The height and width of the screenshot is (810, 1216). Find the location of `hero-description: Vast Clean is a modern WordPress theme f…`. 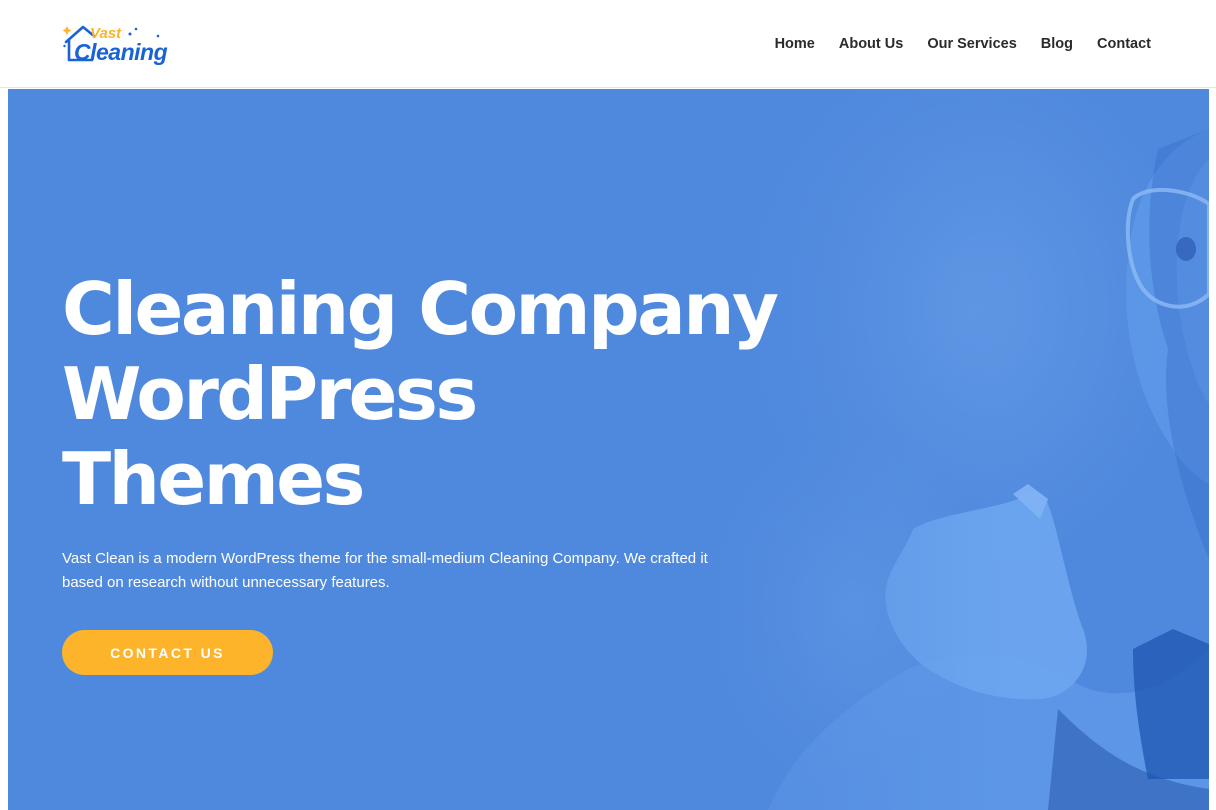

hero-description: Vast Clean is a modern WordPress theme f… is located at coordinates (385, 570).